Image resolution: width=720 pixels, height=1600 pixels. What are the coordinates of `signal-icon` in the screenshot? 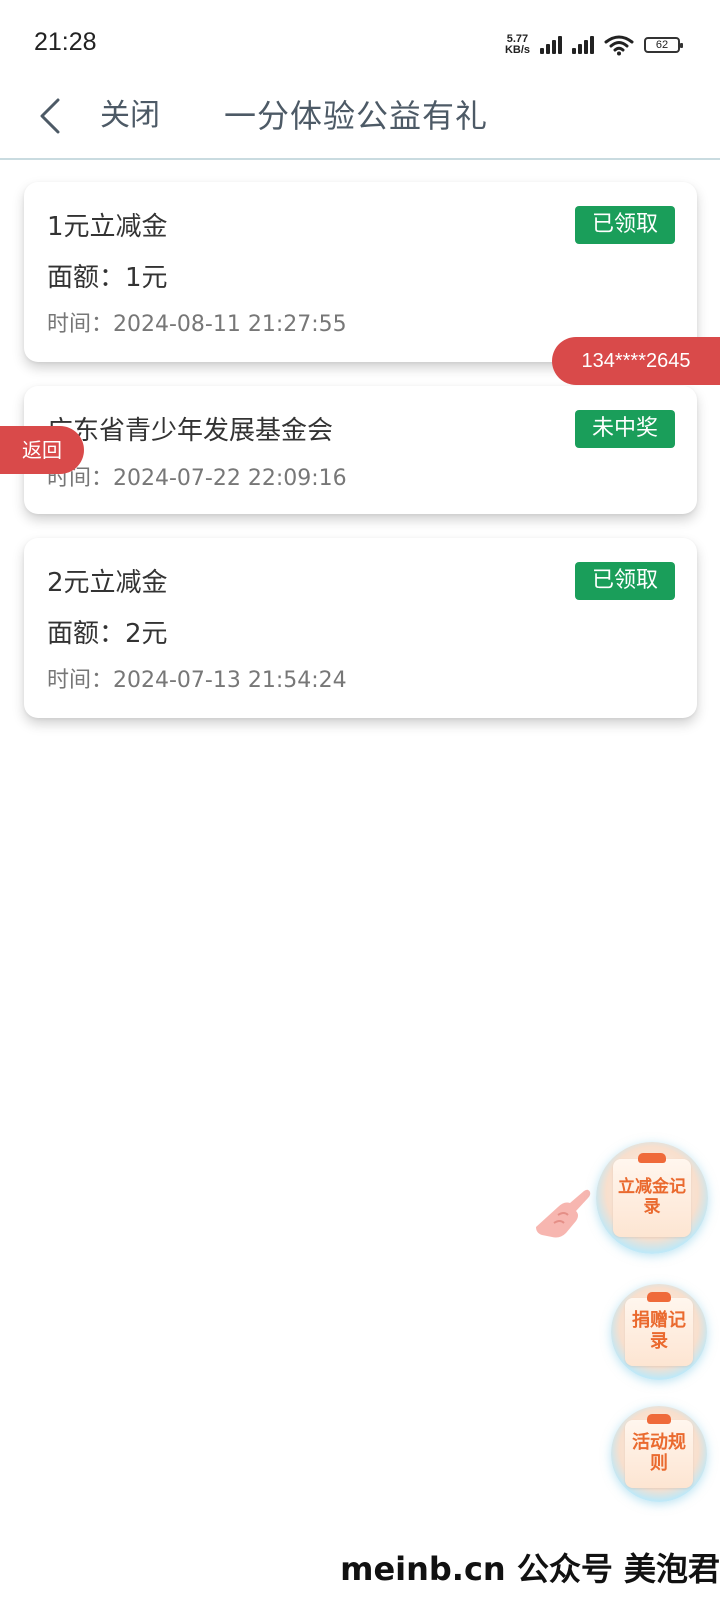 It's located at (551, 45).